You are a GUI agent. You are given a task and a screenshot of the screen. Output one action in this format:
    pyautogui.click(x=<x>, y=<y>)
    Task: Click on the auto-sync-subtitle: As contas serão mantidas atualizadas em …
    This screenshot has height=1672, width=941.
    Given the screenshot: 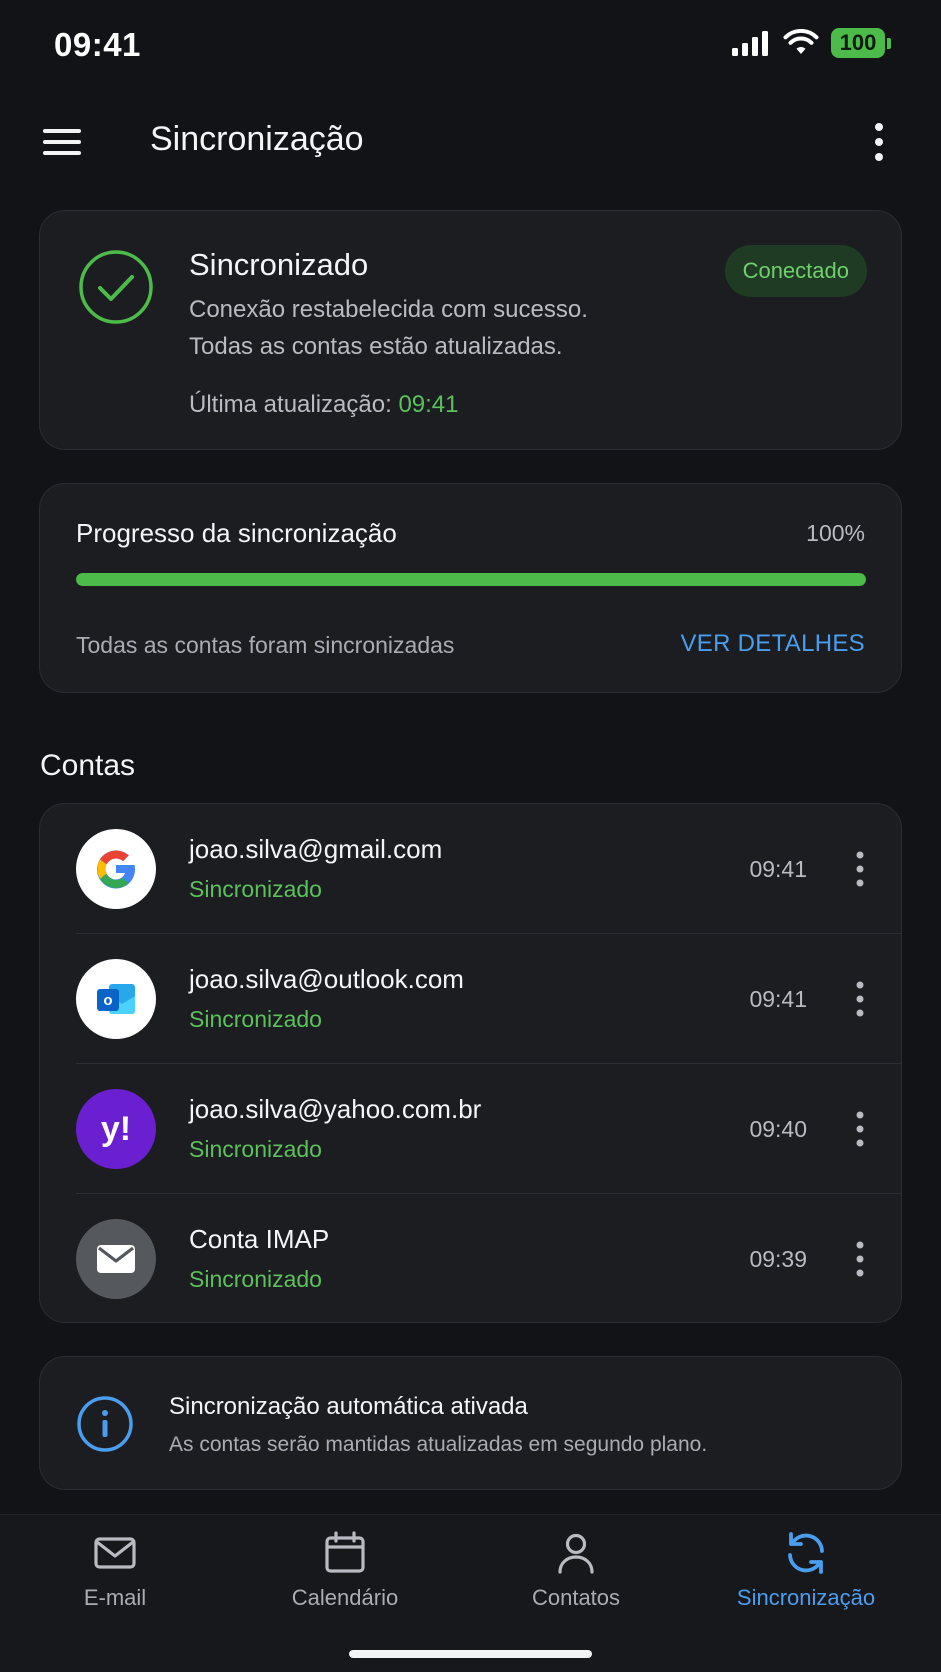 What is the action you would take?
    pyautogui.click(x=438, y=1444)
    